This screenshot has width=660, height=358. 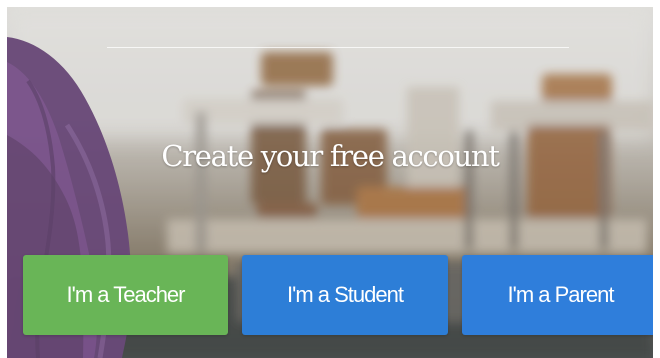 I want to click on parent-signup-button: I'm a Parent, so click(x=557, y=295).